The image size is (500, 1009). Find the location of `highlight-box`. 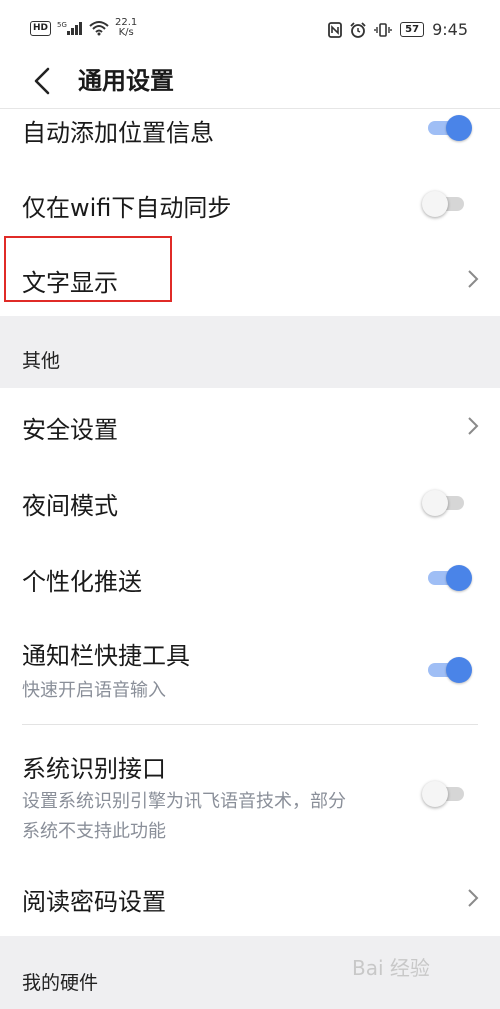

highlight-box is located at coordinates (88, 269).